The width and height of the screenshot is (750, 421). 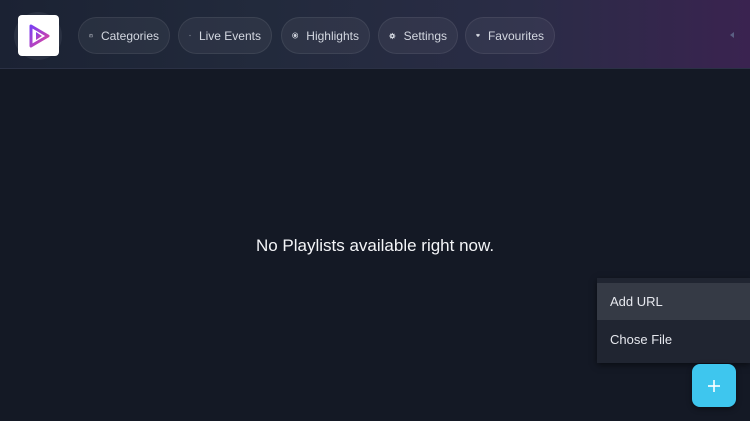 I want to click on nav-settings-label: Settings, so click(x=425, y=35).